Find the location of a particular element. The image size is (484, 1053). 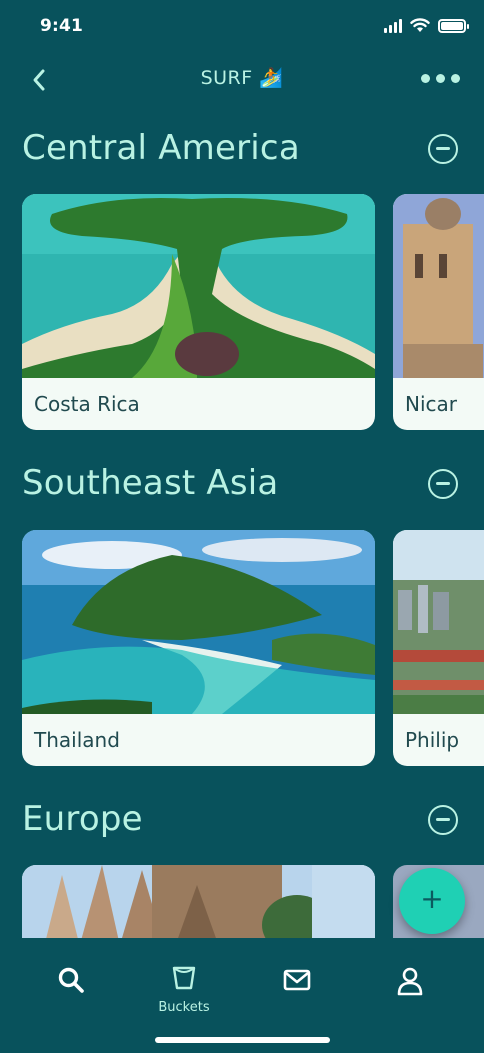

battery-icon is located at coordinates (453, 25).